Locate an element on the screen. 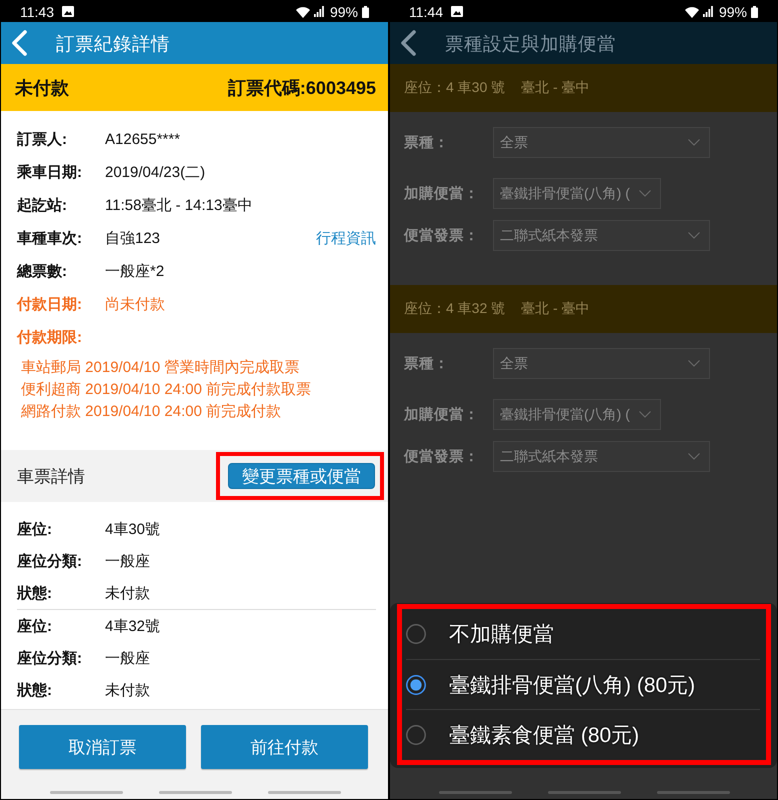  field-label: 乘車日期: is located at coordinates (50, 172).